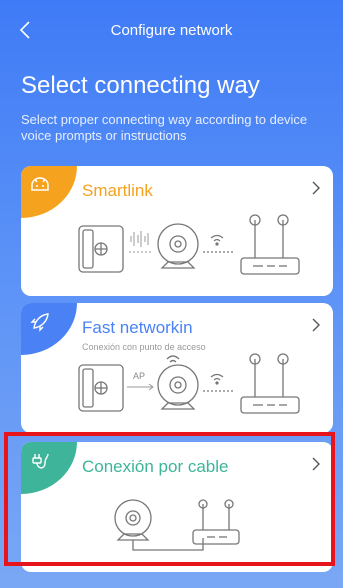 This screenshot has height=588, width=343. What do you see at coordinates (39, 322) in the screenshot?
I see `rocket-icon` at bounding box center [39, 322].